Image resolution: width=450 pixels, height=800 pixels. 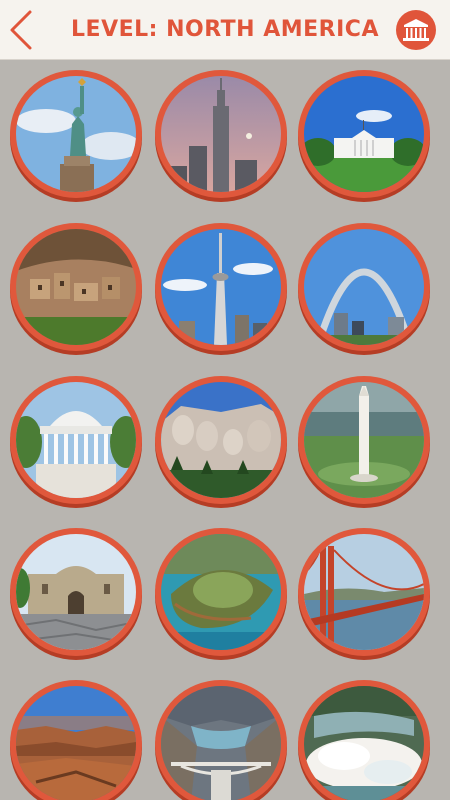 I want to click on level-mount-rushmore, so click(x=221, y=442).